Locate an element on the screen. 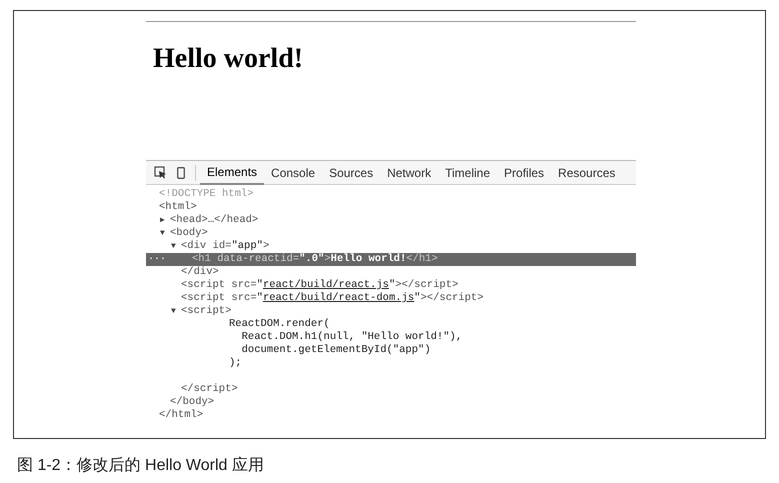 This screenshot has width=779, height=483. markup-token: Hello world! is located at coordinates (368, 259).